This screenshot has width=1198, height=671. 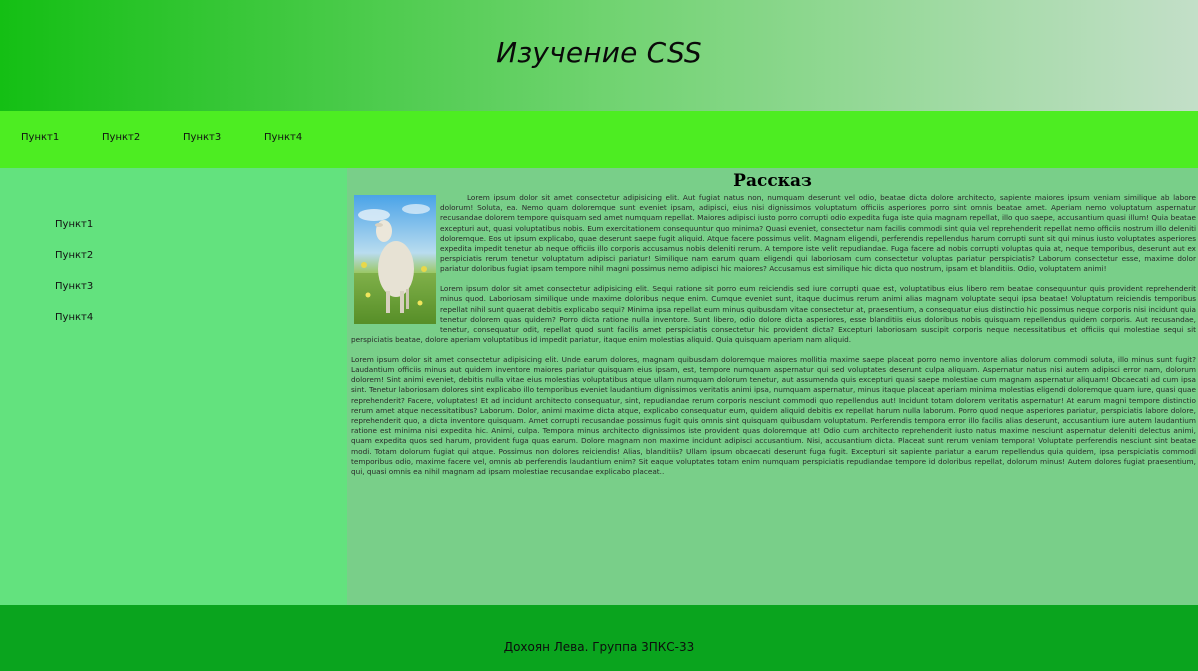 I want to click on topnav-item-3: Пункт3, so click(x=202, y=137).